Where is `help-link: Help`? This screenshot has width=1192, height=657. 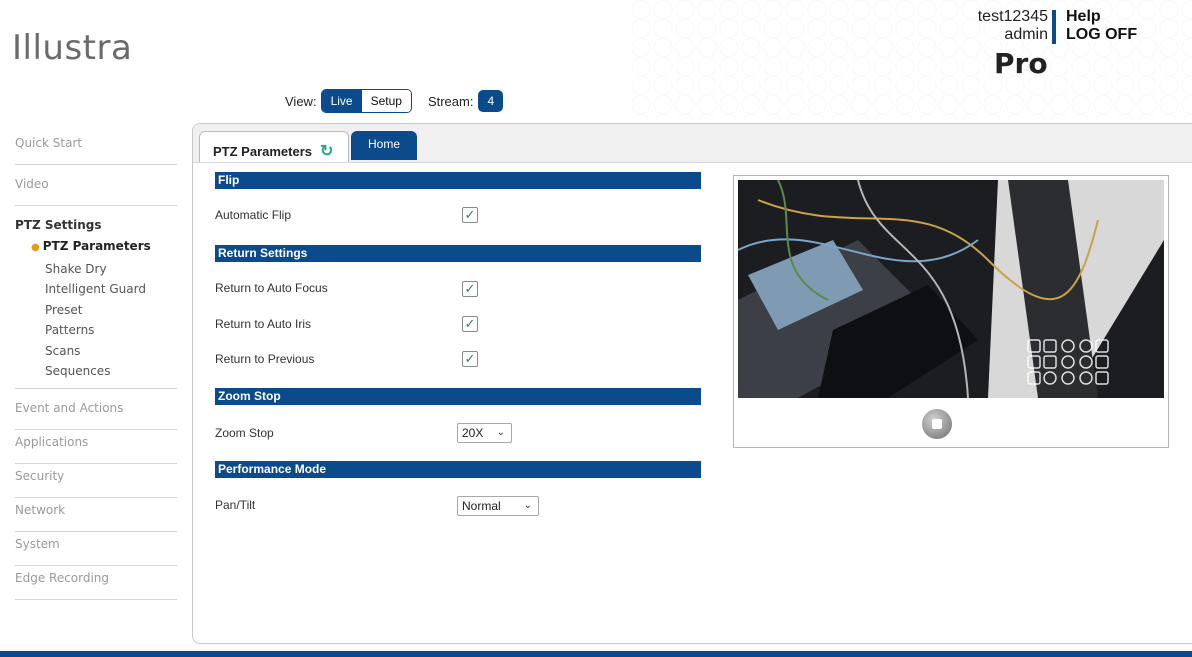 help-link: Help is located at coordinates (1101, 17).